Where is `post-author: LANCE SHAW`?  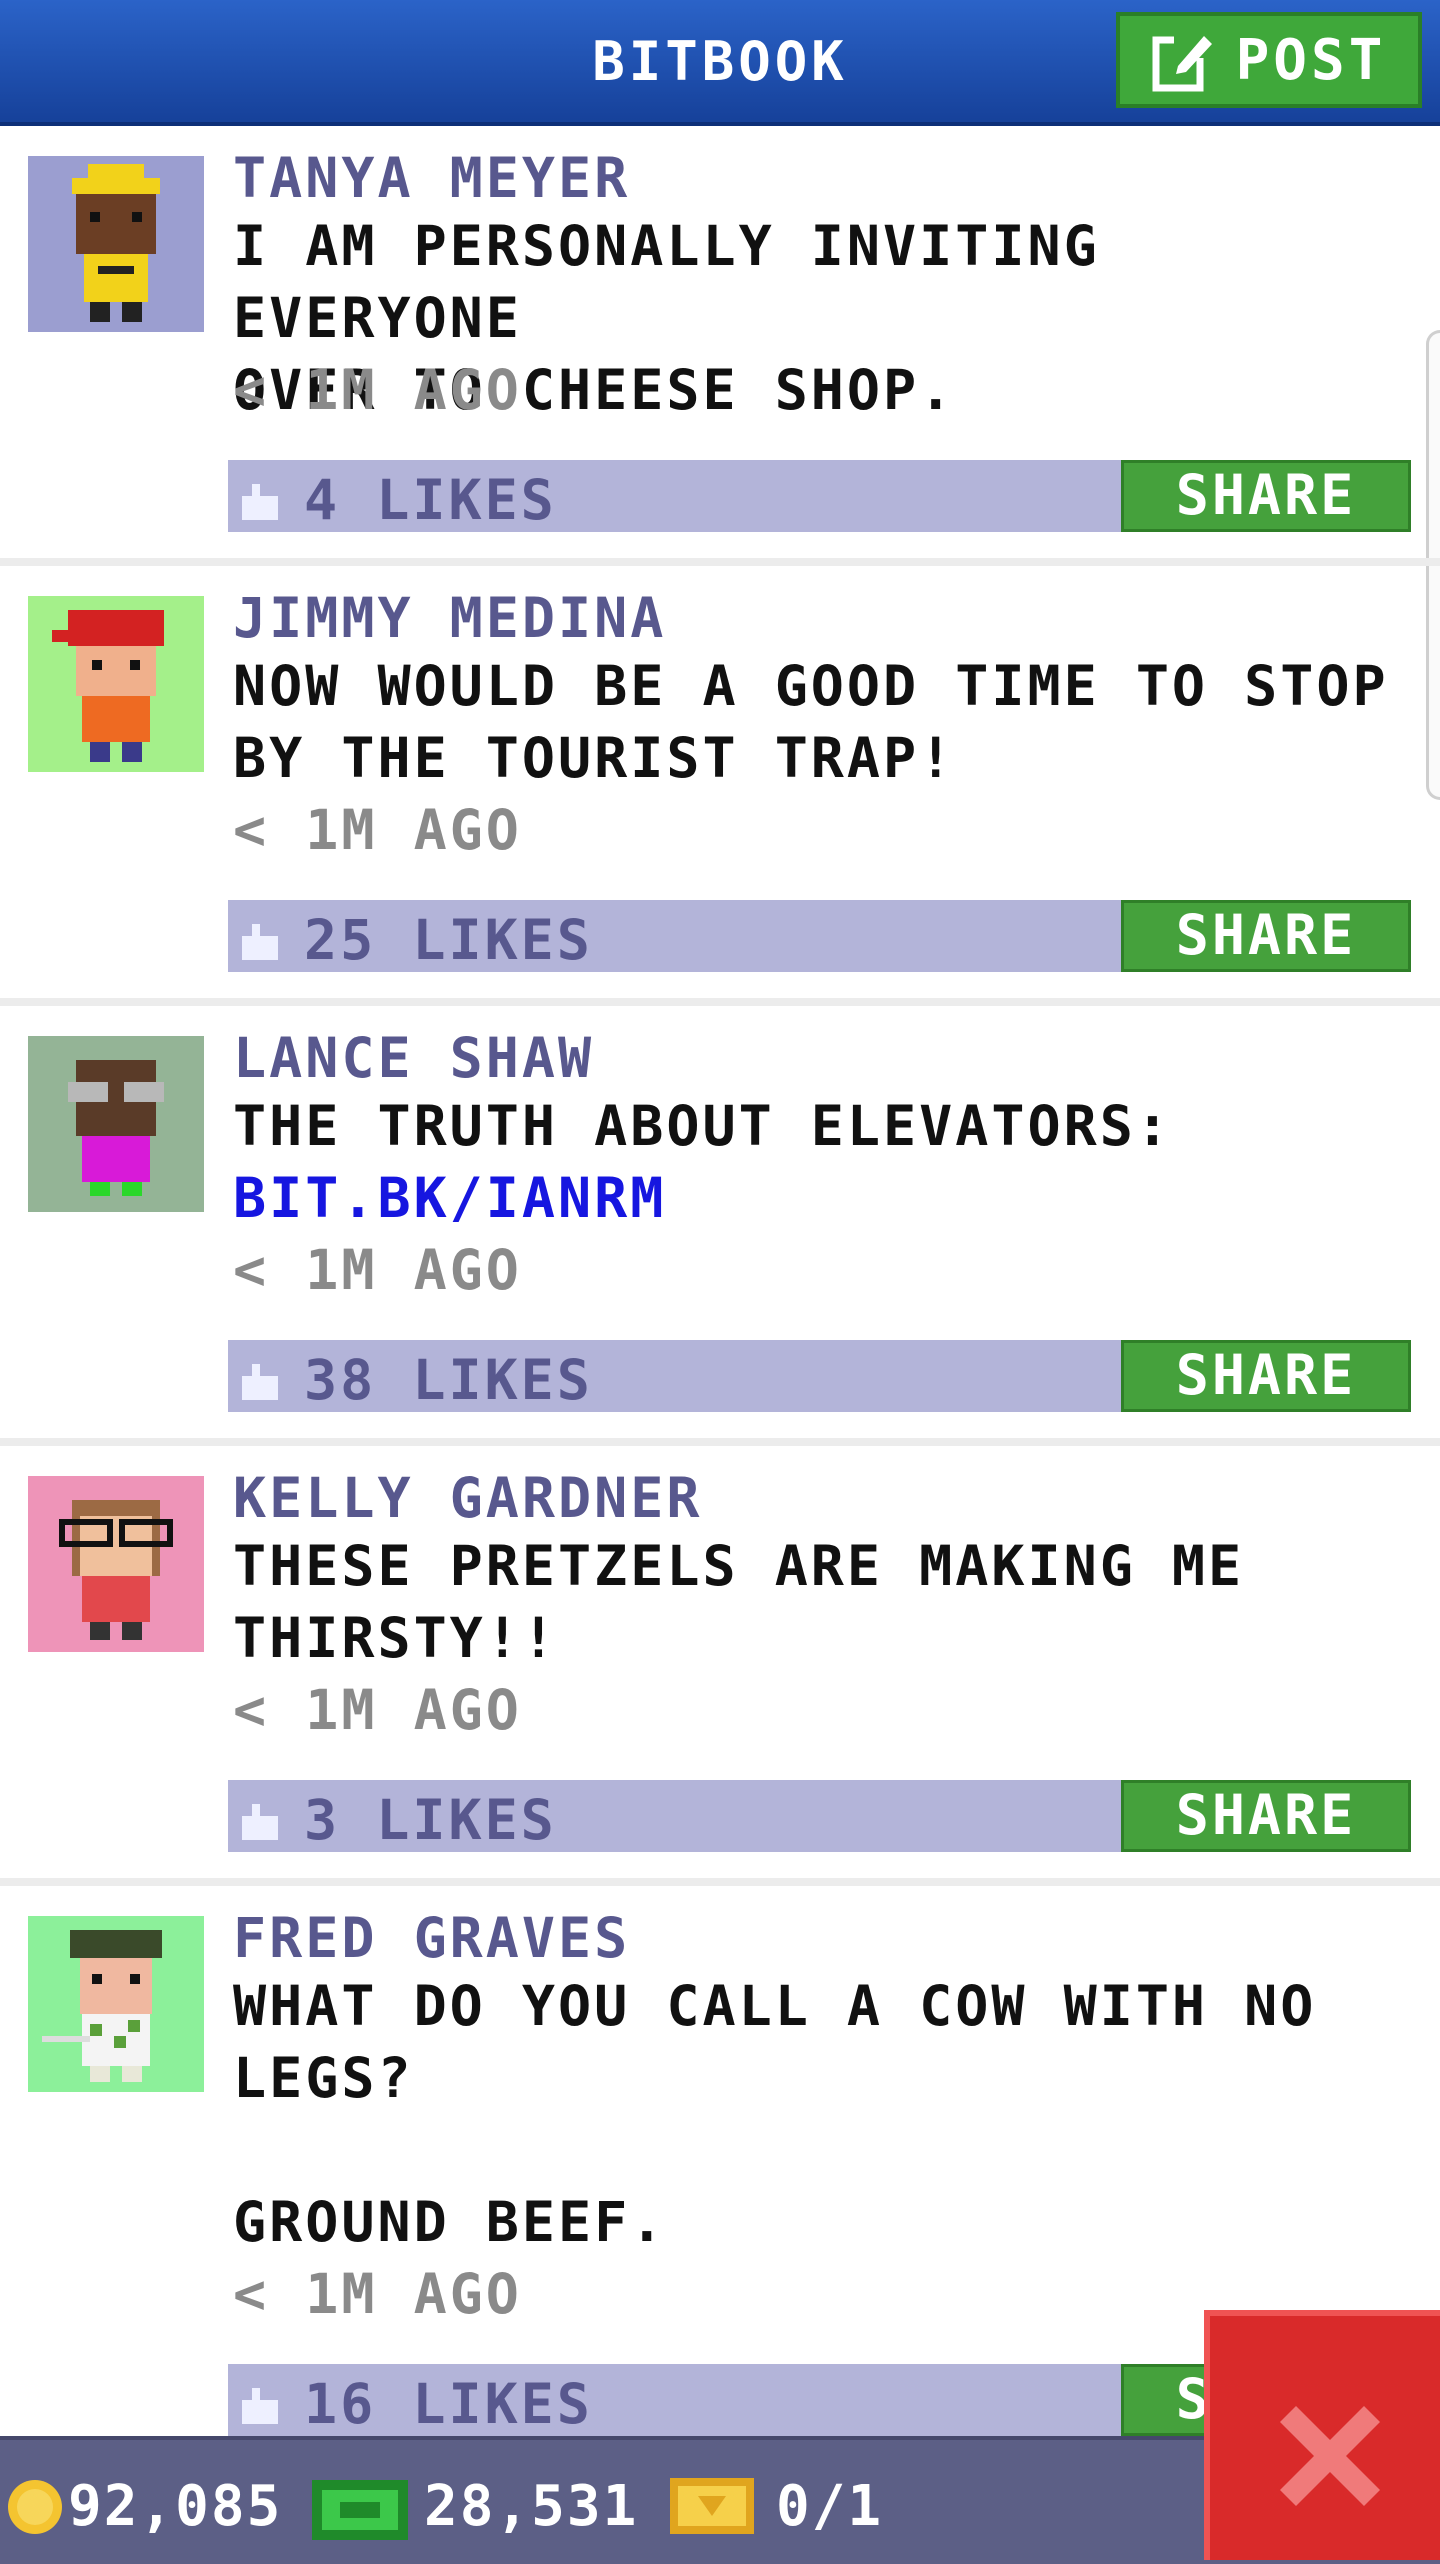
post-author: LANCE SHAW is located at coordinates (413, 1058).